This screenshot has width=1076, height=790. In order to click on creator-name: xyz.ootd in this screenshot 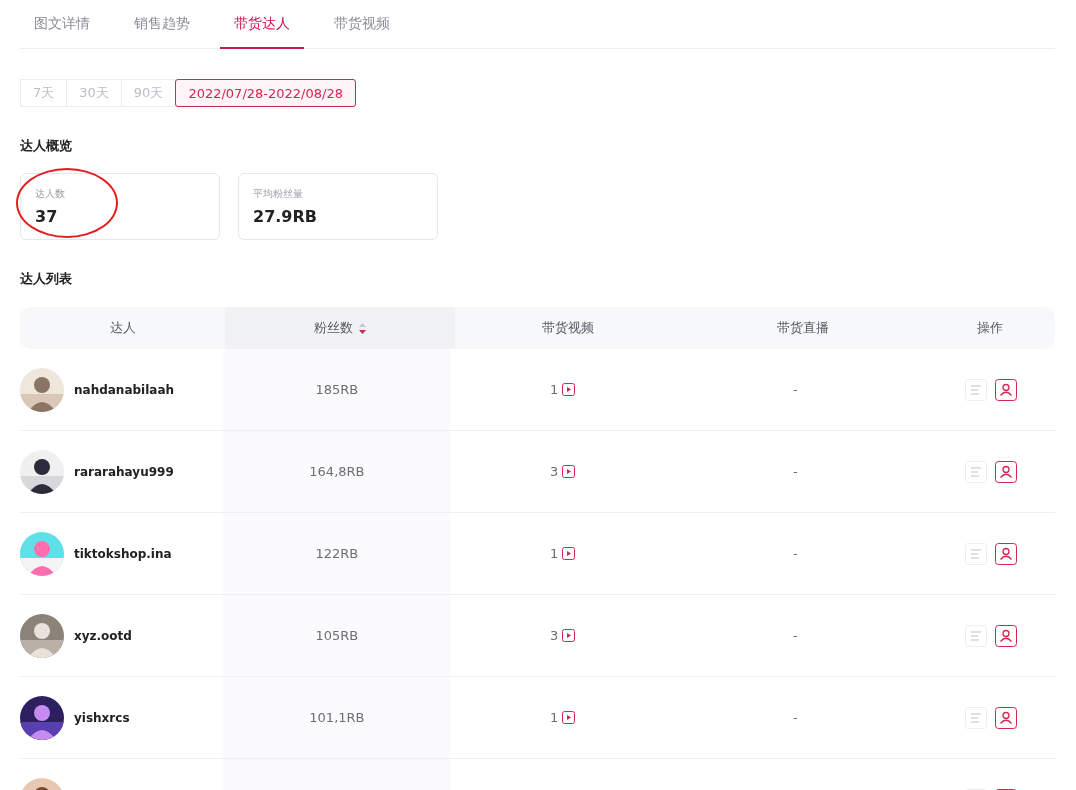, I will do `click(103, 635)`.